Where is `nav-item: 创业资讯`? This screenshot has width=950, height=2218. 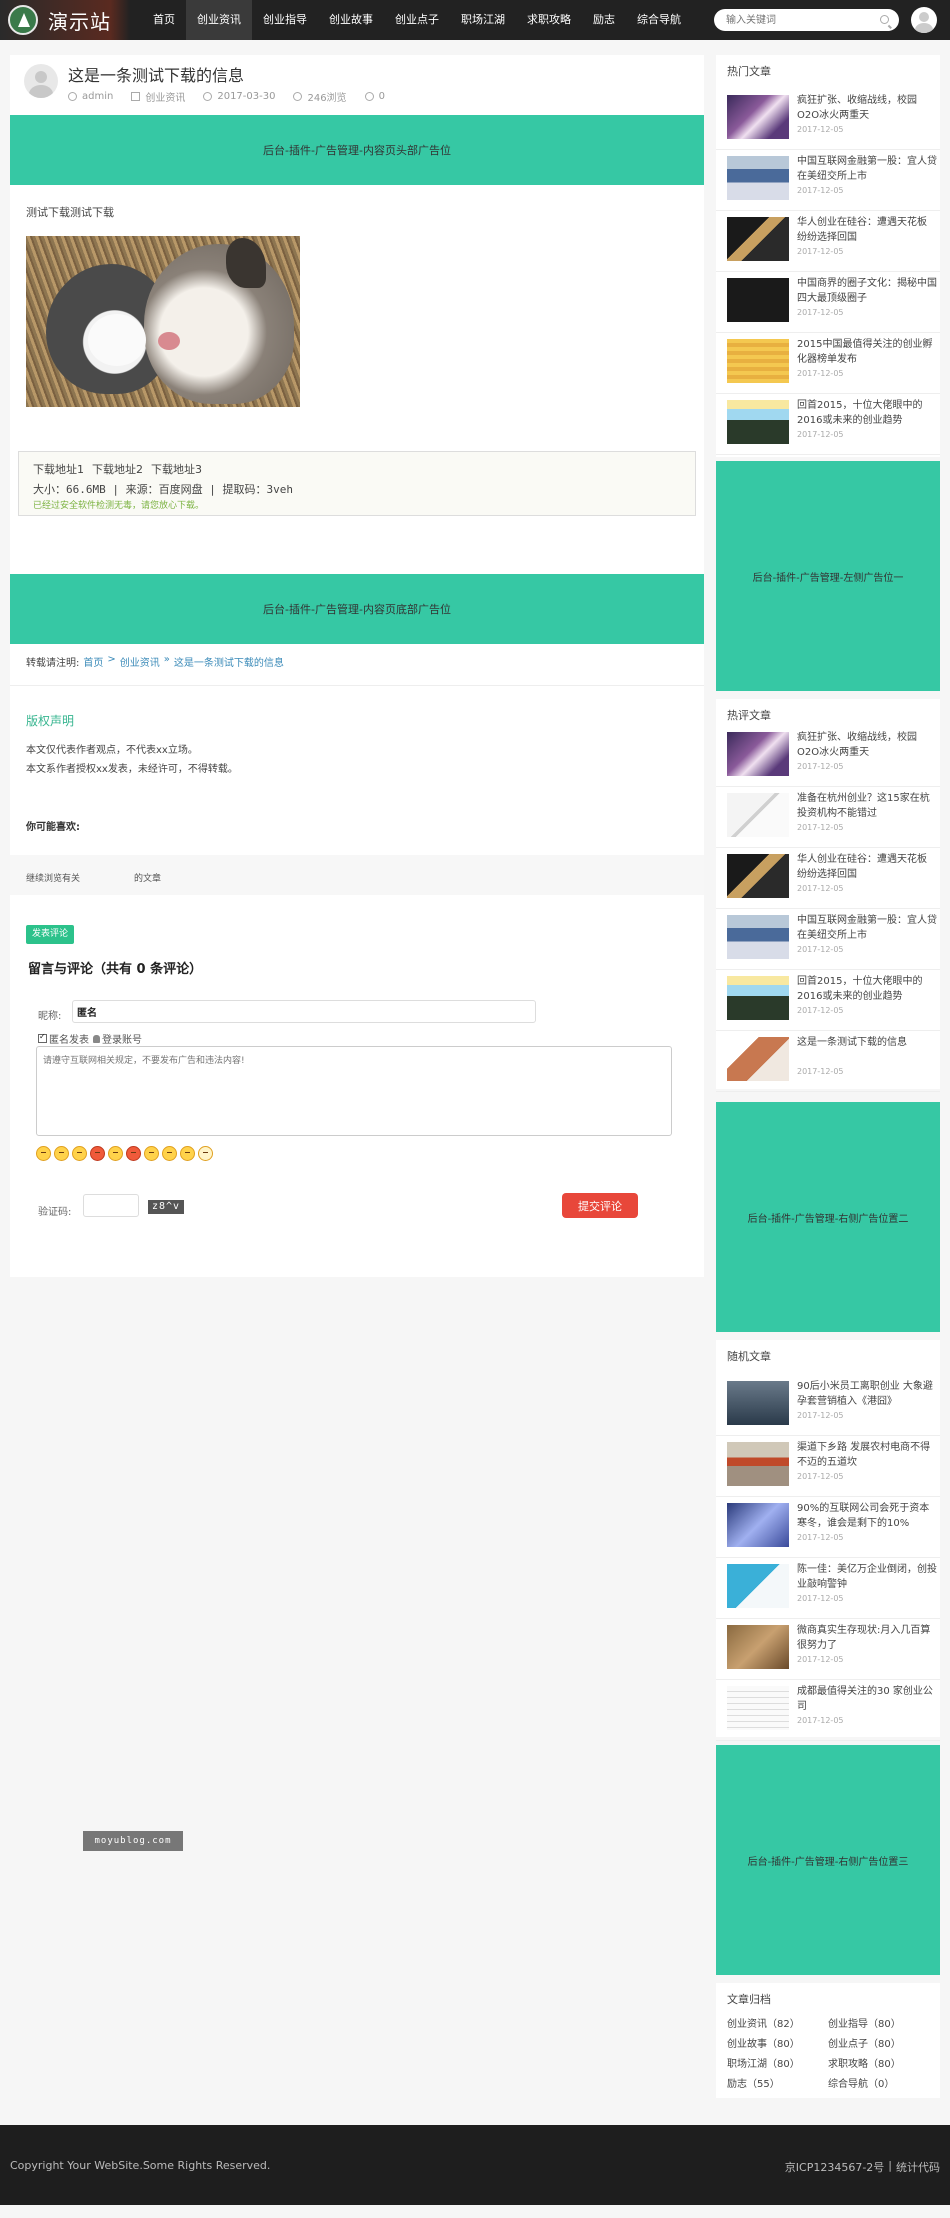 nav-item: 创业资讯 is located at coordinates (219, 20).